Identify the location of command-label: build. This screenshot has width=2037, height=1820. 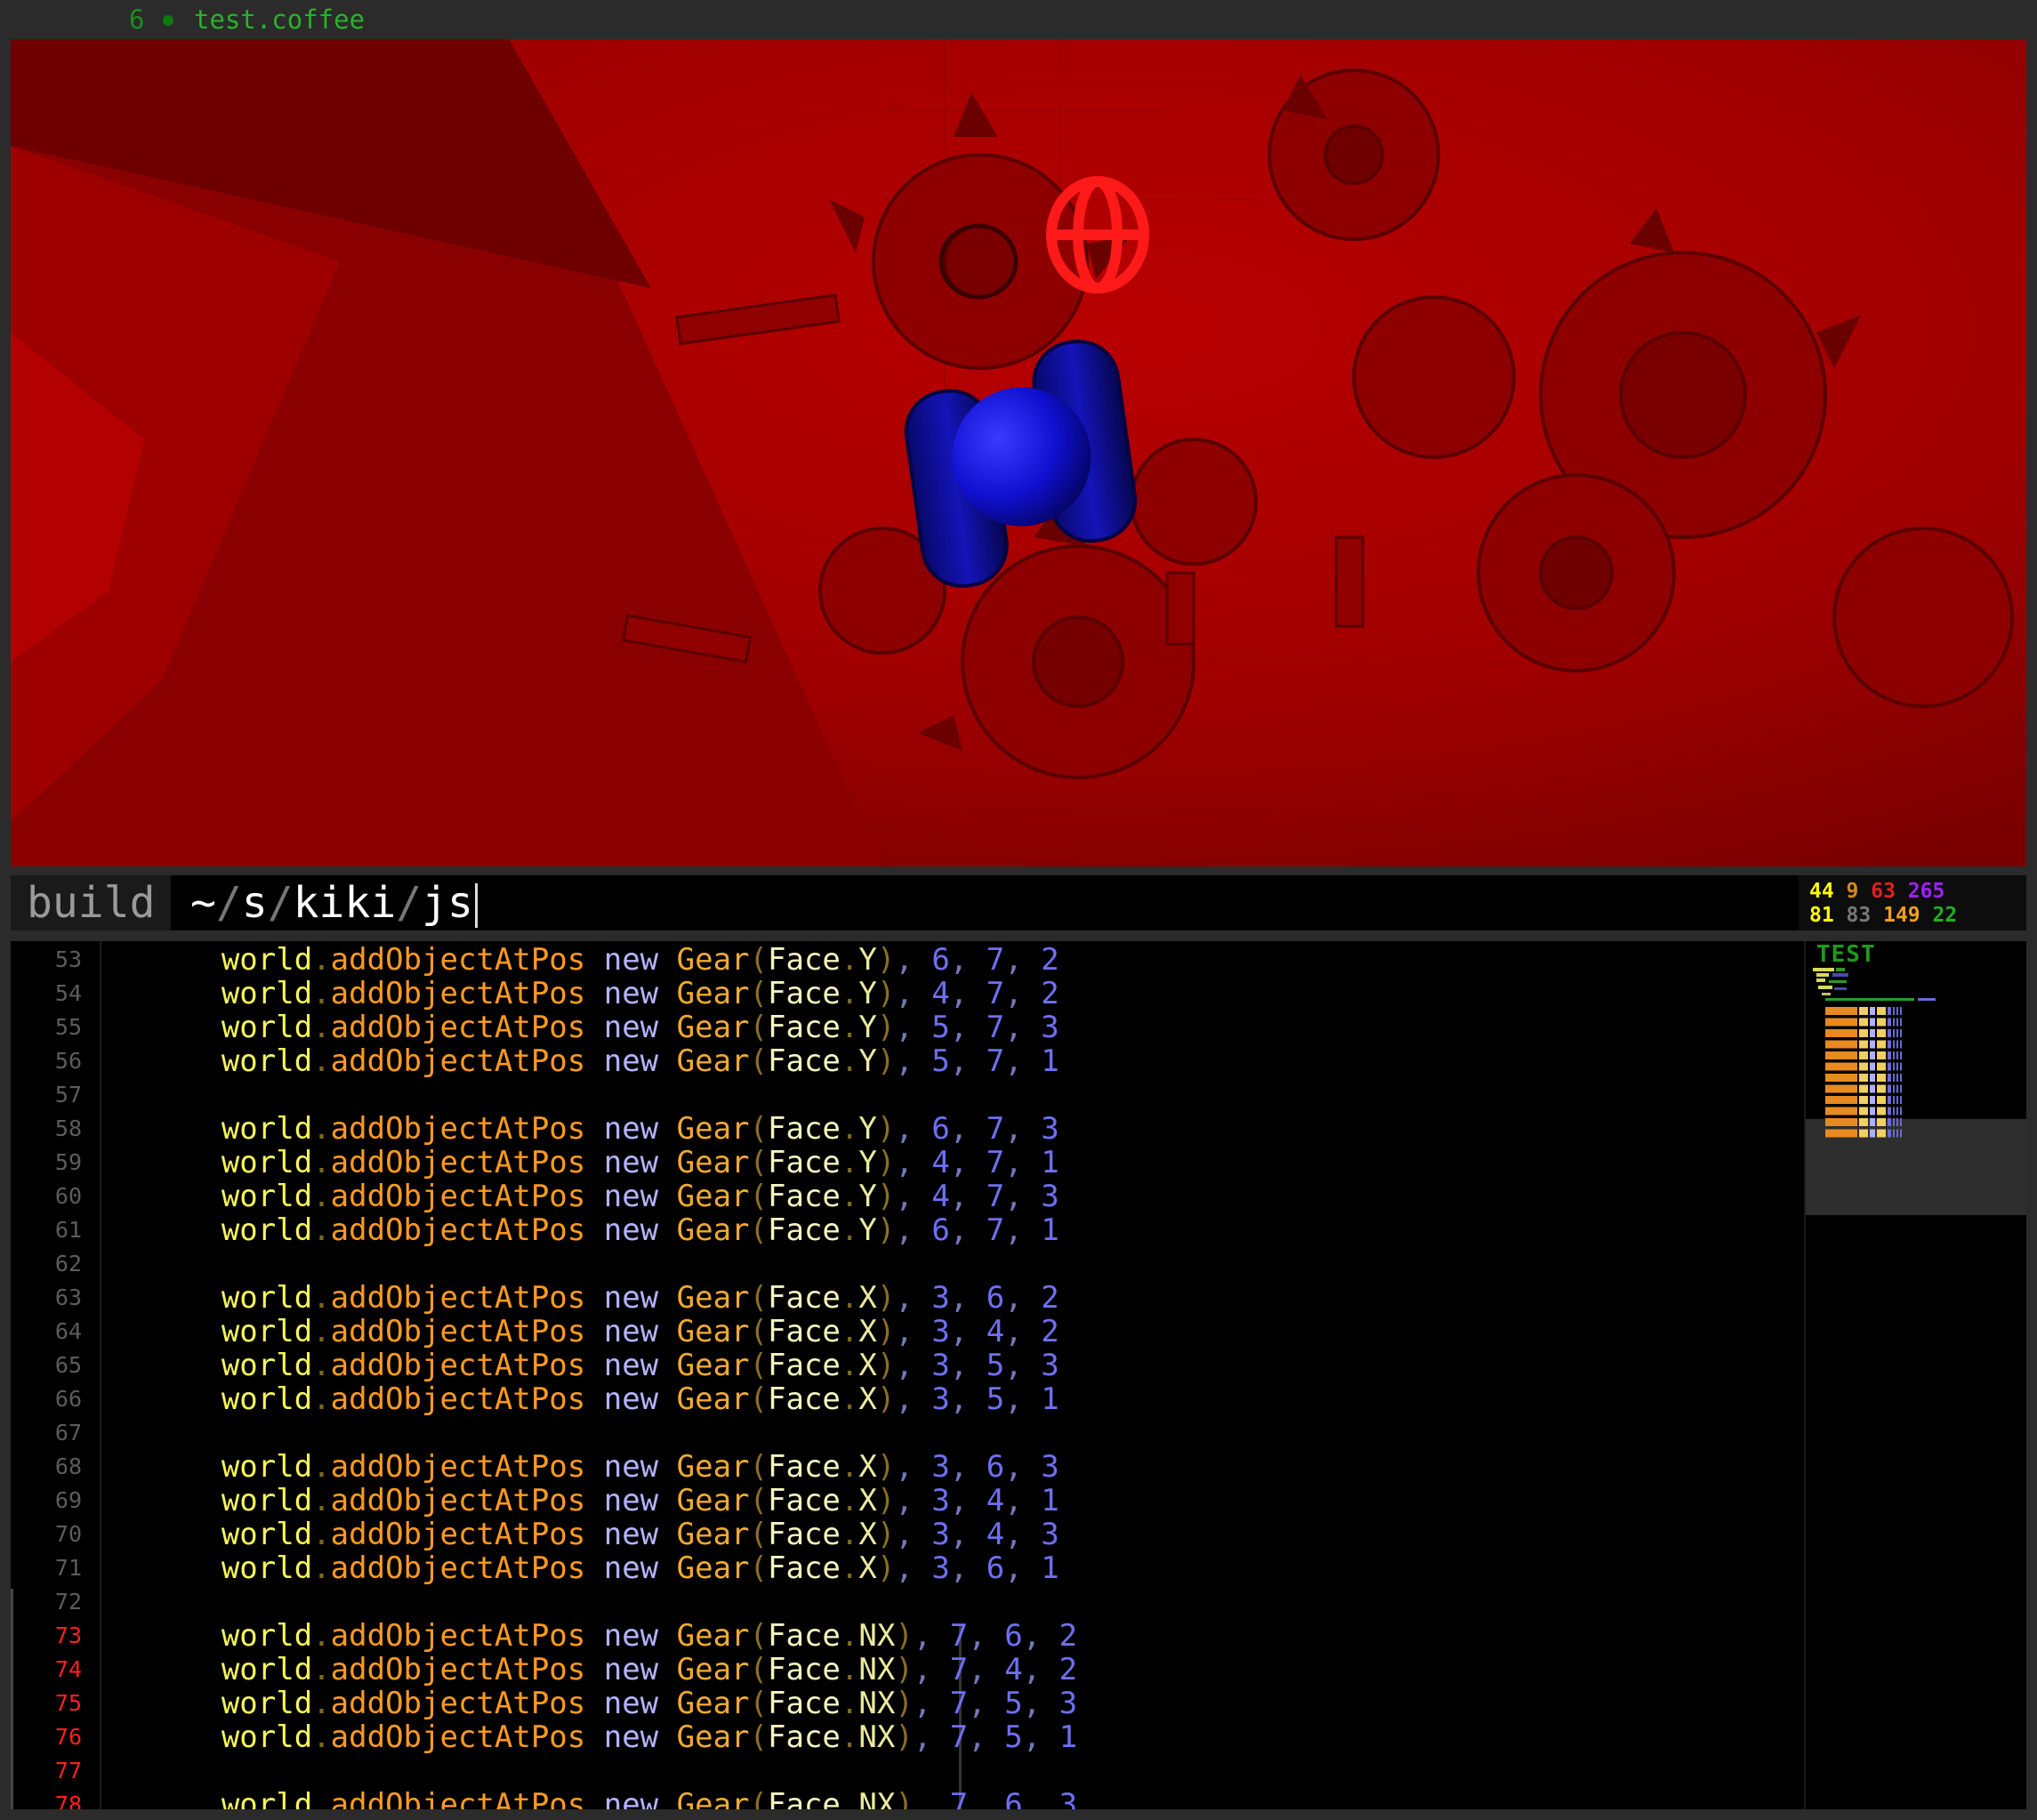
(91, 902).